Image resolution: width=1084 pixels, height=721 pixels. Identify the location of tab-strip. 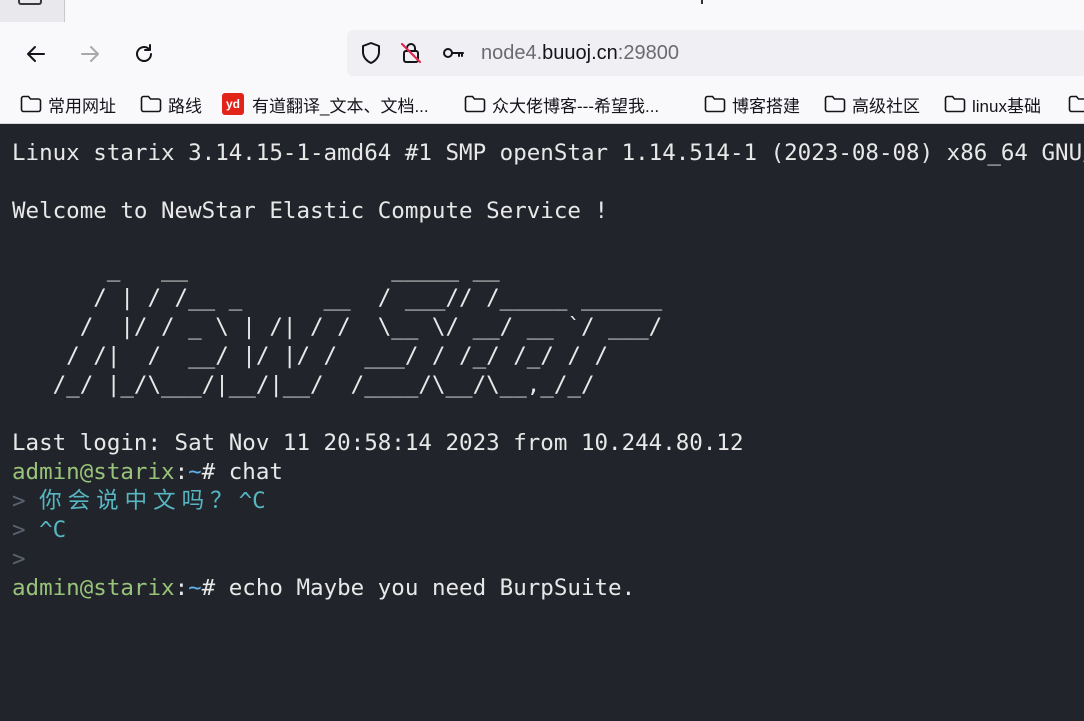
(542, 11).